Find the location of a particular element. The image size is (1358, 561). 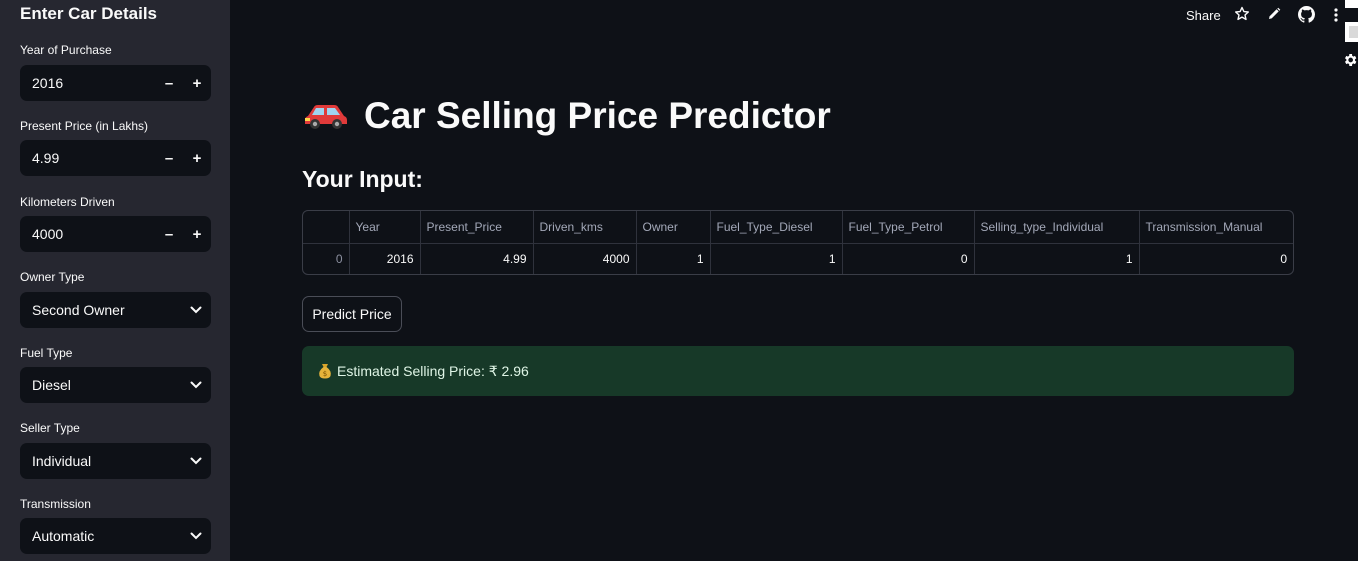

kms-label: Kilometers Driven is located at coordinates (67, 202).